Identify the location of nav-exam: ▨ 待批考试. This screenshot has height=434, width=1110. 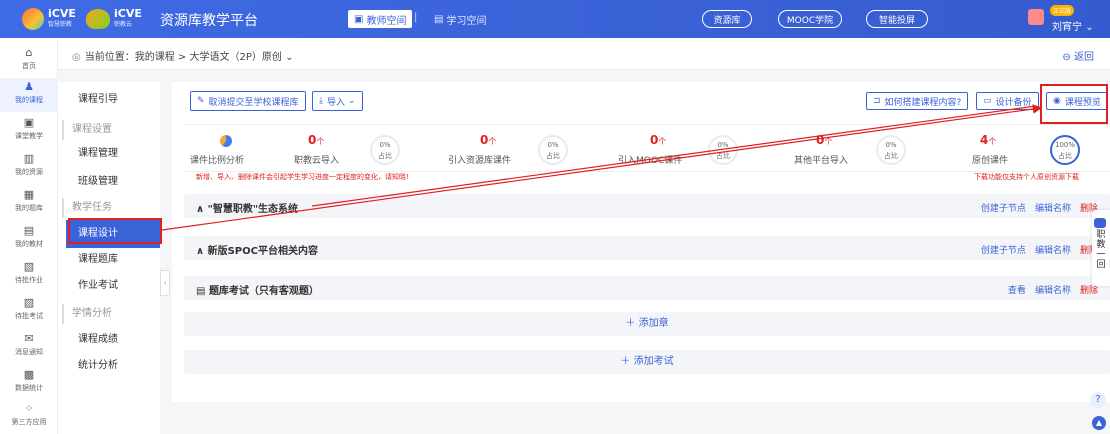
(29, 311).